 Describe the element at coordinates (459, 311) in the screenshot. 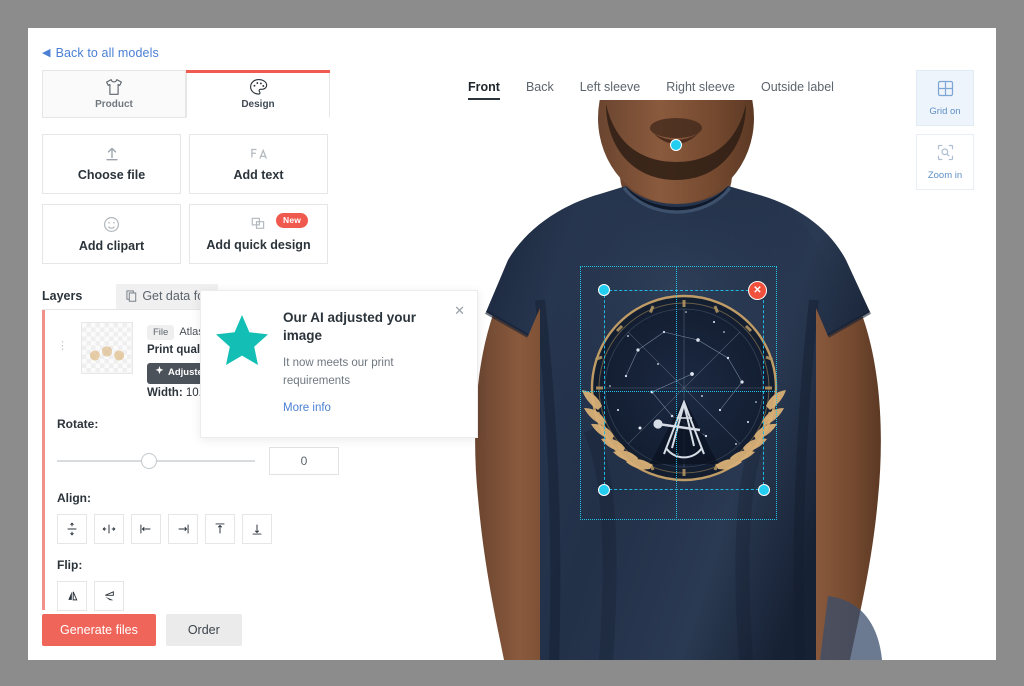

I see `close-icon: ✕` at that location.